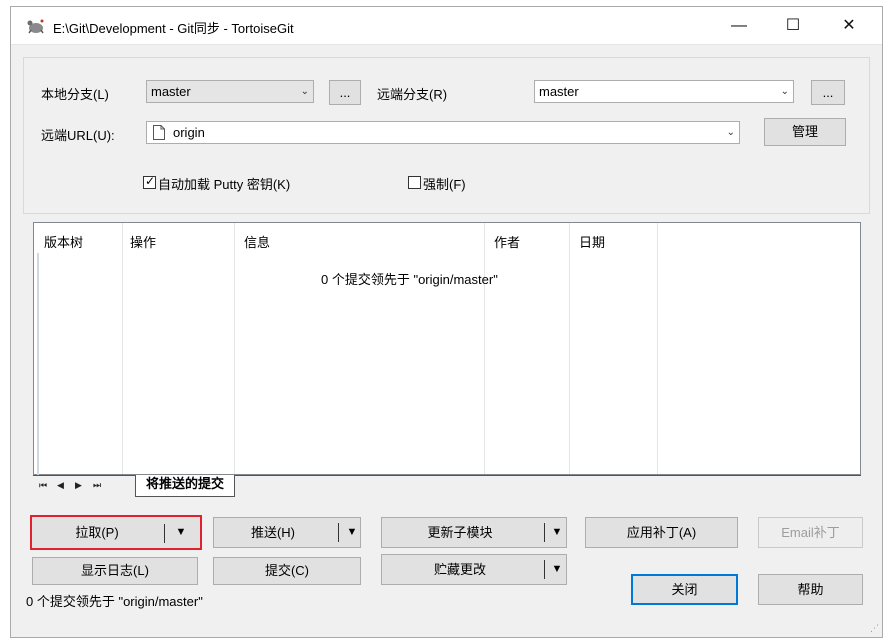 This screenshot has height=643, width=893. Describe the element at coordinates (38, 364) in the screenshot. I see `graph-lane` at that location.